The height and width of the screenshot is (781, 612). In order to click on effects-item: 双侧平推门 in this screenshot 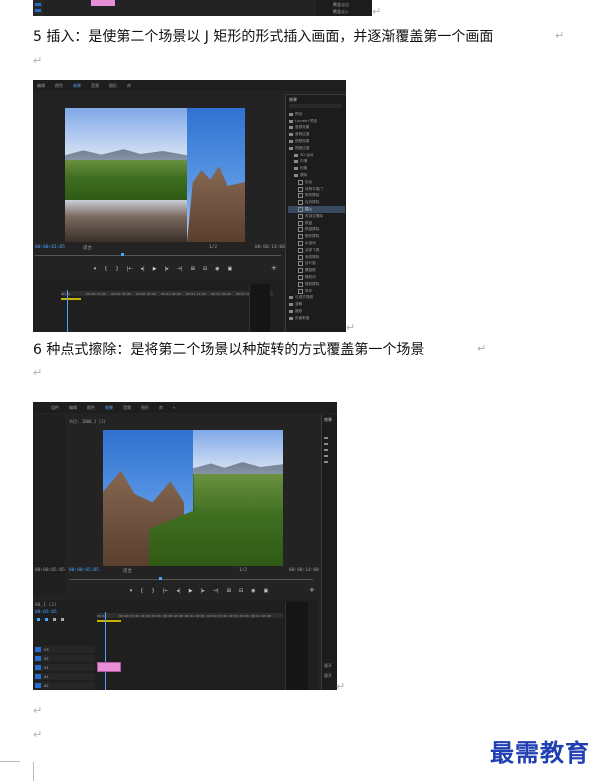, I will do `click(316, 189)`.